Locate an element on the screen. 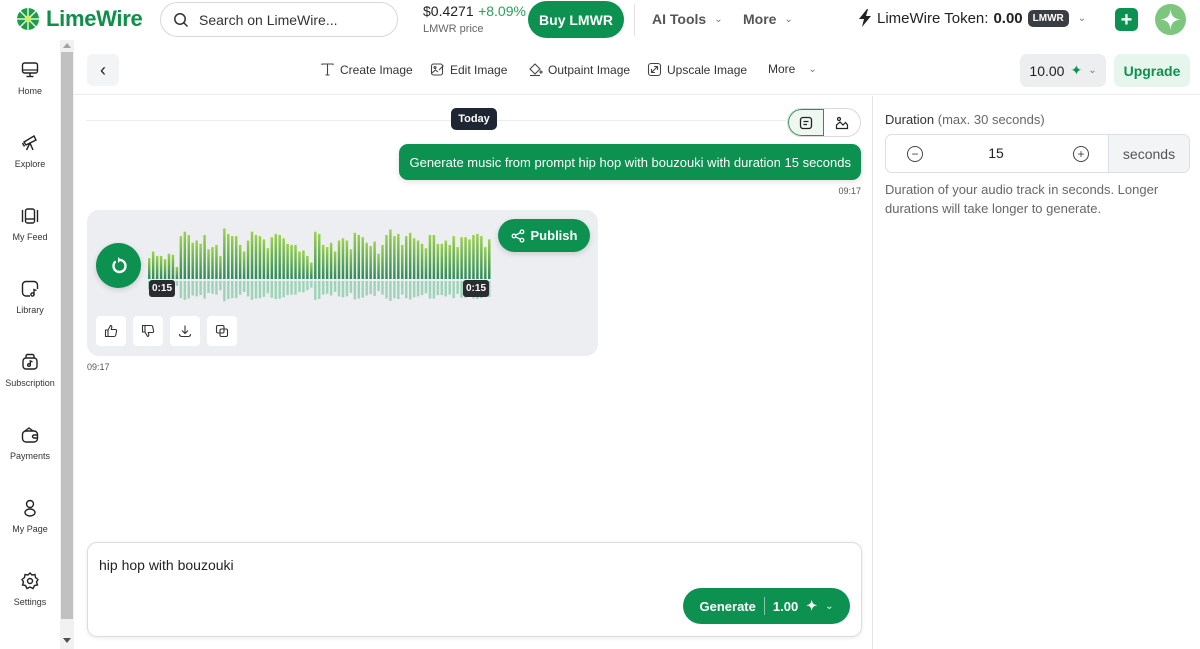 The height and width of the screenshot is (649, 1200). sidebar-item-home: Home is located at coordinates (30, 90).